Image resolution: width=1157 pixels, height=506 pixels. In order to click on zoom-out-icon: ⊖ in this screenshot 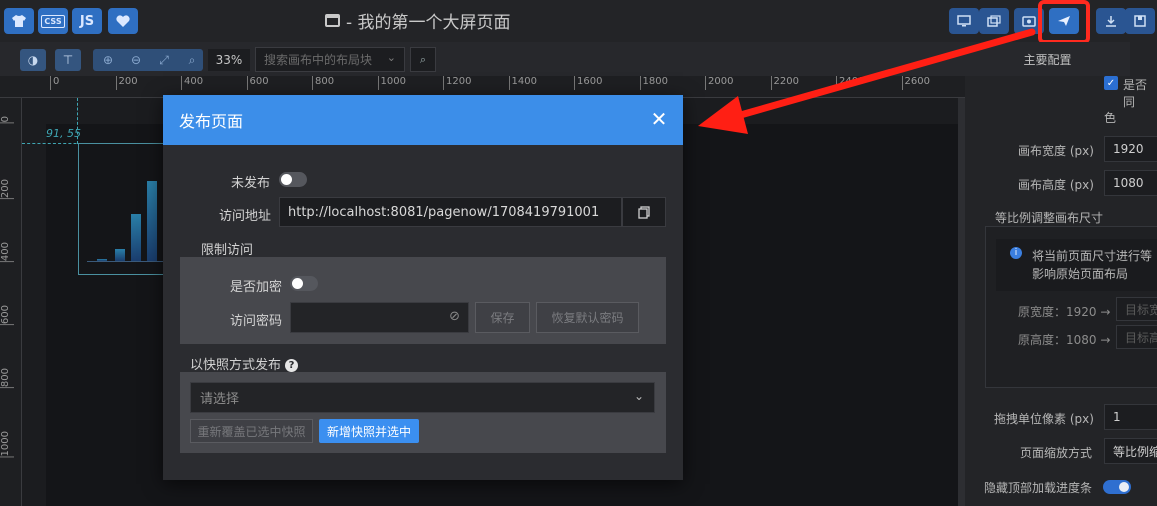, I will do `click(136, 60)`.